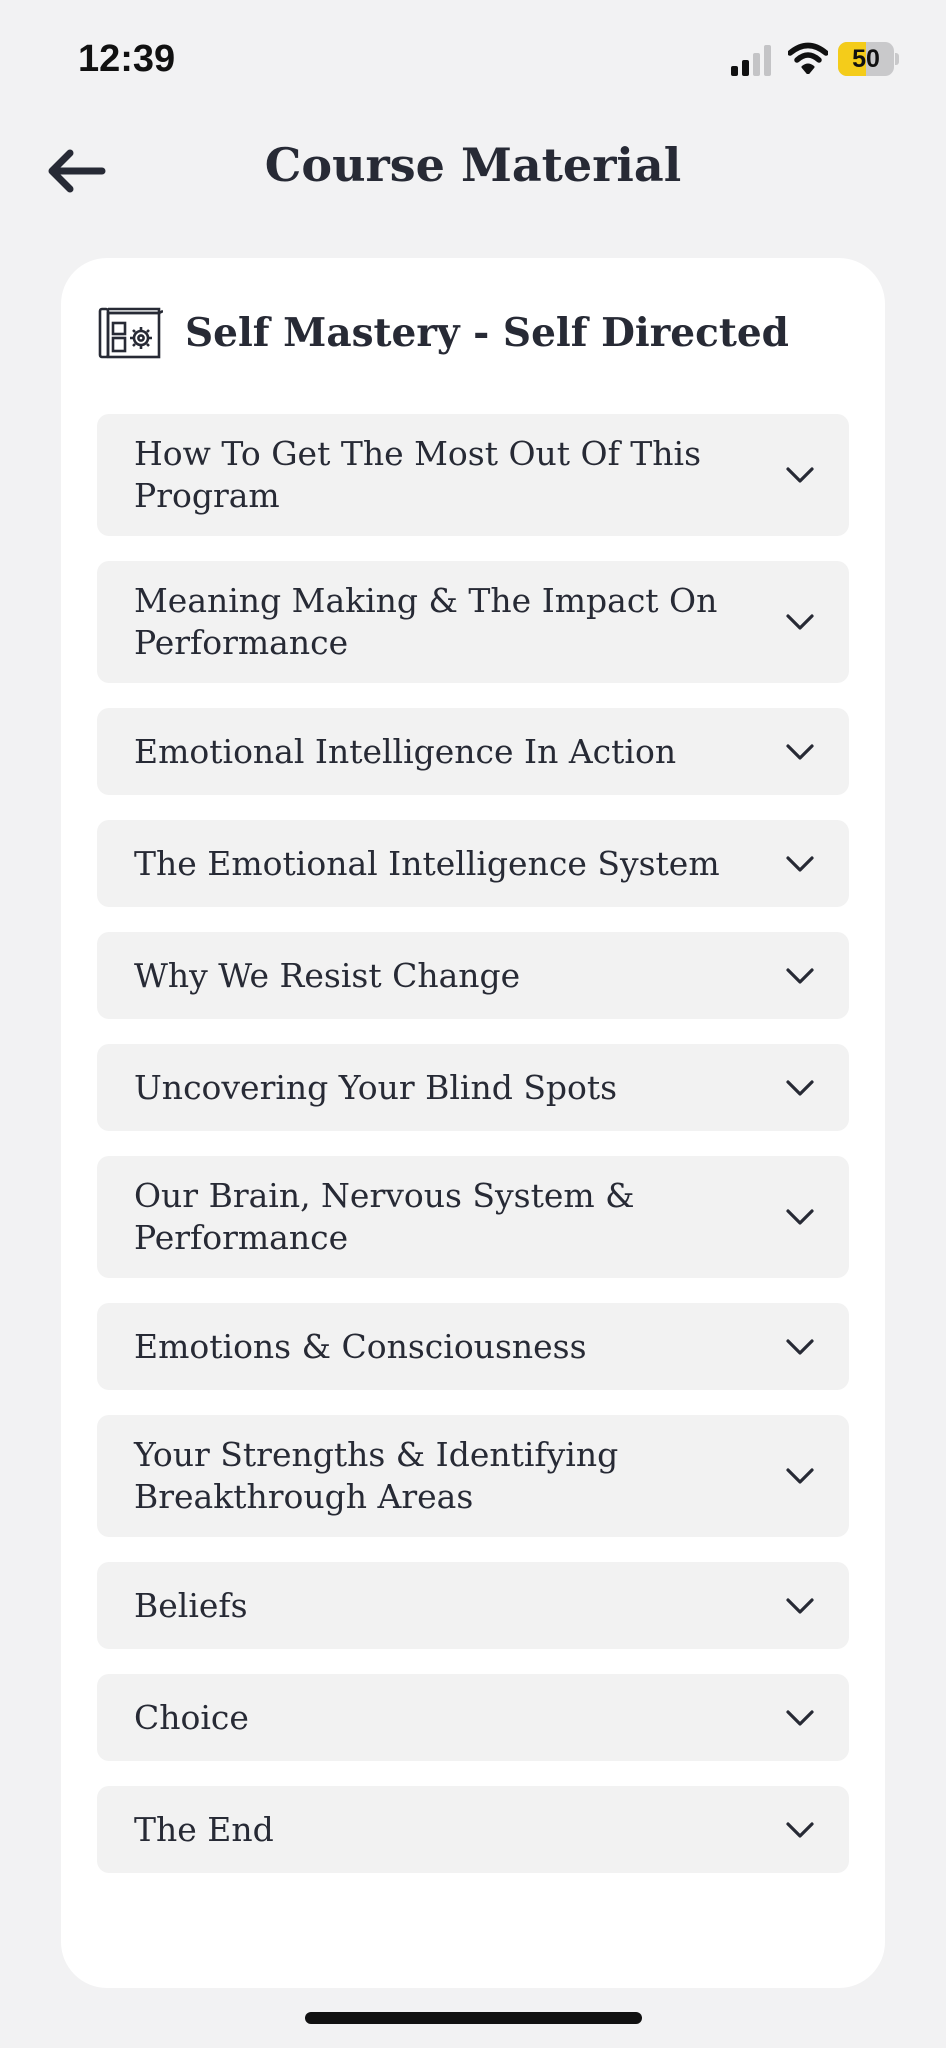 This screenshot has width=946, height=2048. I want to click on page-title: Course Material, so click(473, 165).